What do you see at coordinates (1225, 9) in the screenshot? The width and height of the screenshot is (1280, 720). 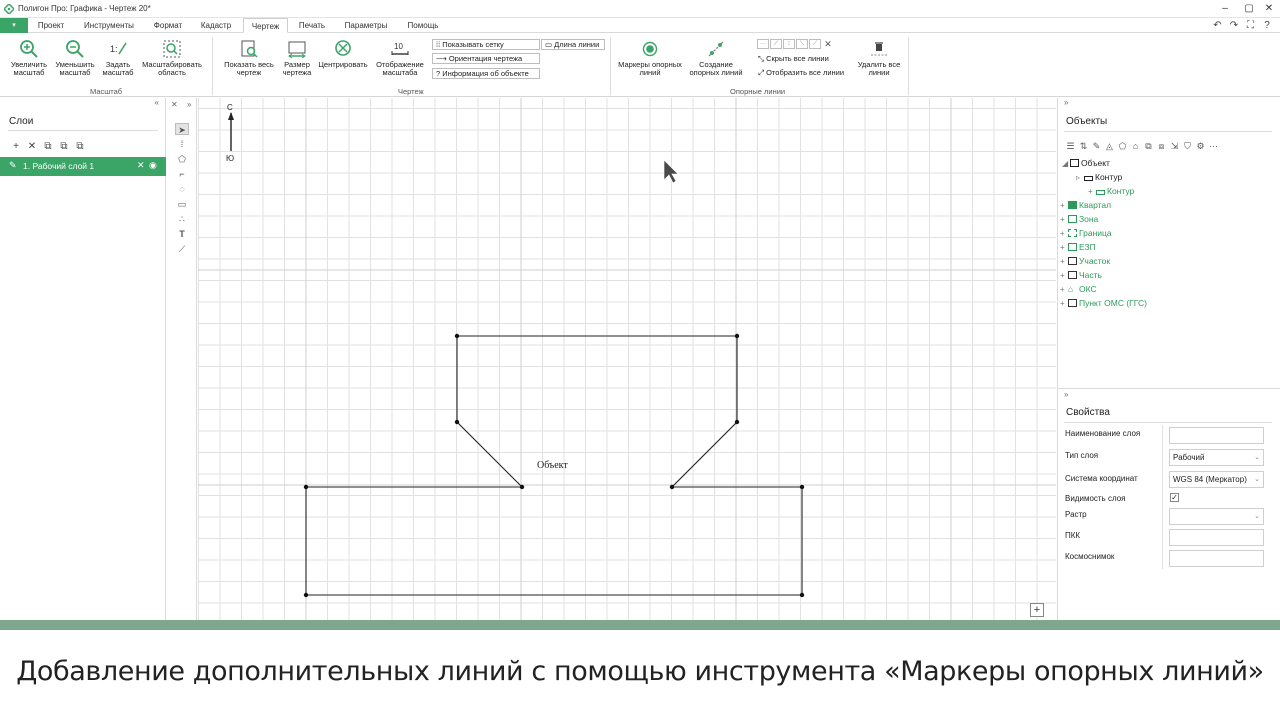 I see `minimize-button: –` at bounding box center [1225, 9].